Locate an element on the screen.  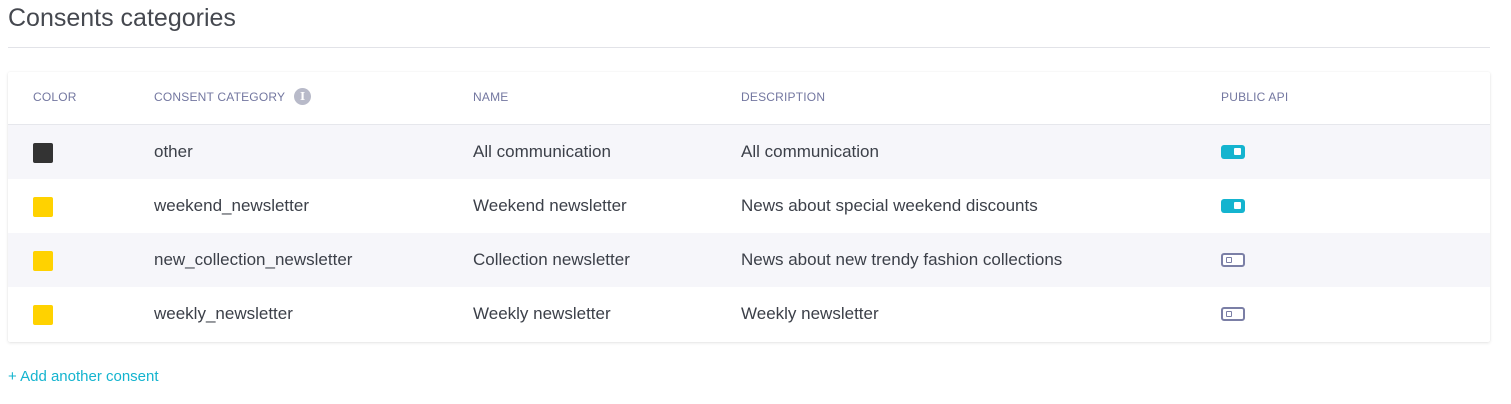
name-cell: Weekend newsletter is located at coordinates (550, 205).